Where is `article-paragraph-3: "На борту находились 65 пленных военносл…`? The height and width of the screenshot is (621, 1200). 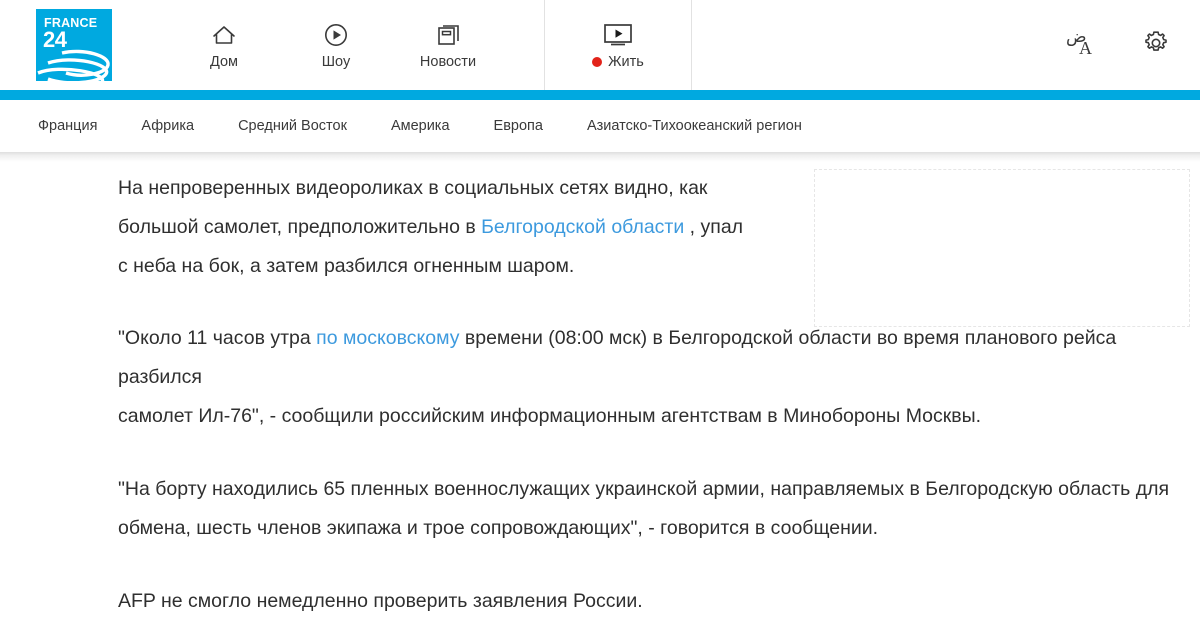
article-paragraph-3: "На борту находились 65 пленных военносл… is located at coordinates (644, 508).